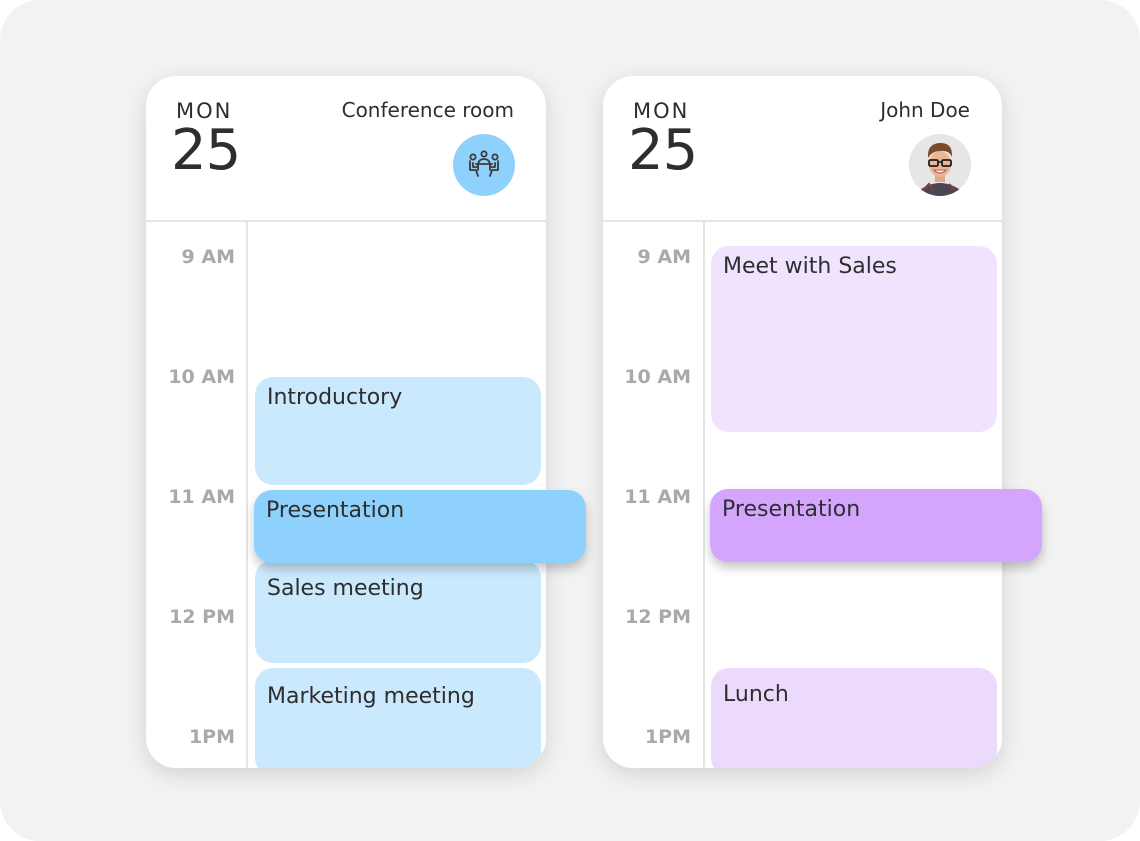 Image resolution: width=1140 pixels, height=841 pixels. I want to click on event-introductory: Introductory, so click(398, 431).